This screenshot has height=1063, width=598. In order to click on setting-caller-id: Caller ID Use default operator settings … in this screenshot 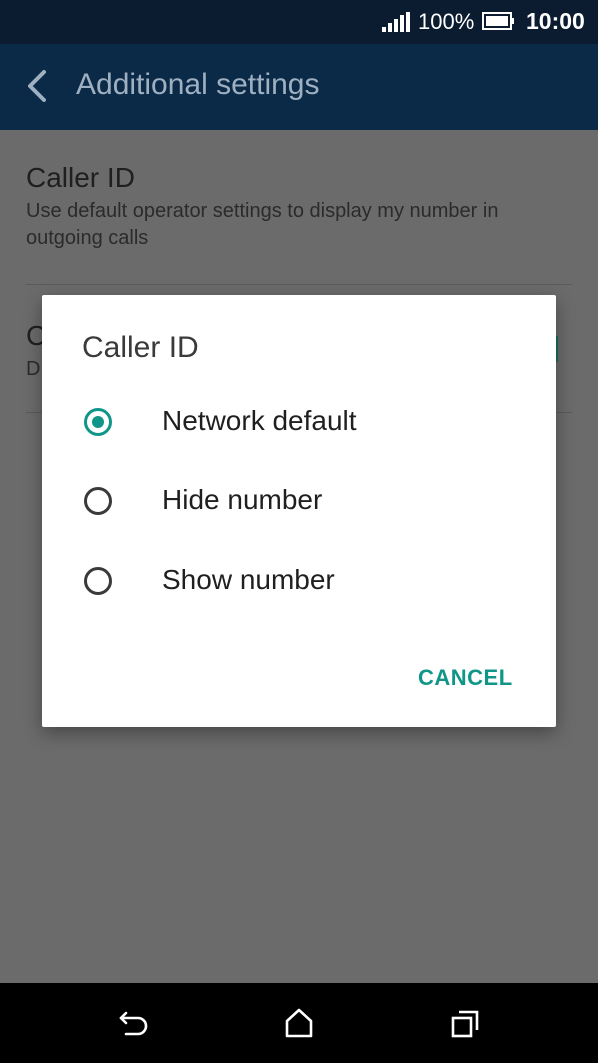, I will do `click(299, 207)`.